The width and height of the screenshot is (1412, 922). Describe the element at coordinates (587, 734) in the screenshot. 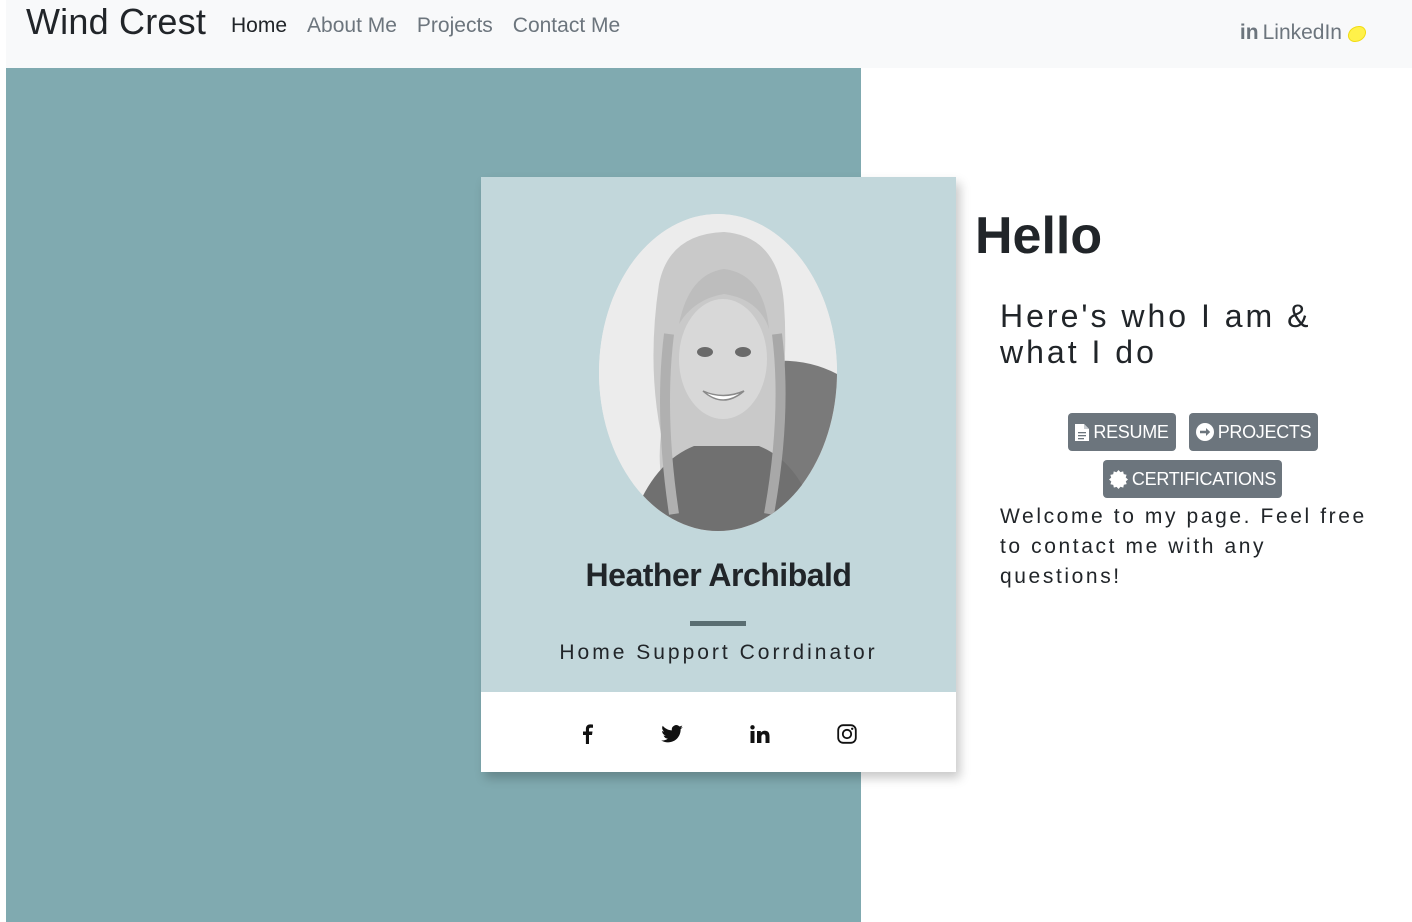

I see `facebook-icon` at that location.